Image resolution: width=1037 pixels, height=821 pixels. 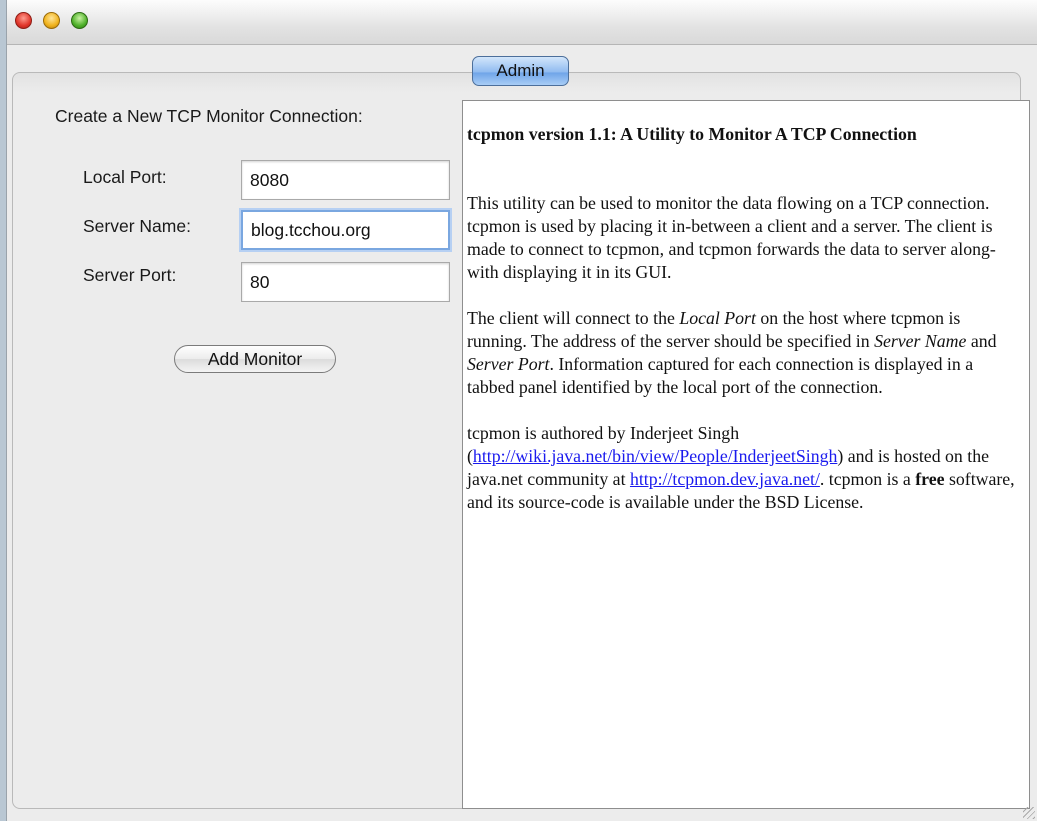 I want to click on tab-admin: Admin, so click(x=520, y=71).